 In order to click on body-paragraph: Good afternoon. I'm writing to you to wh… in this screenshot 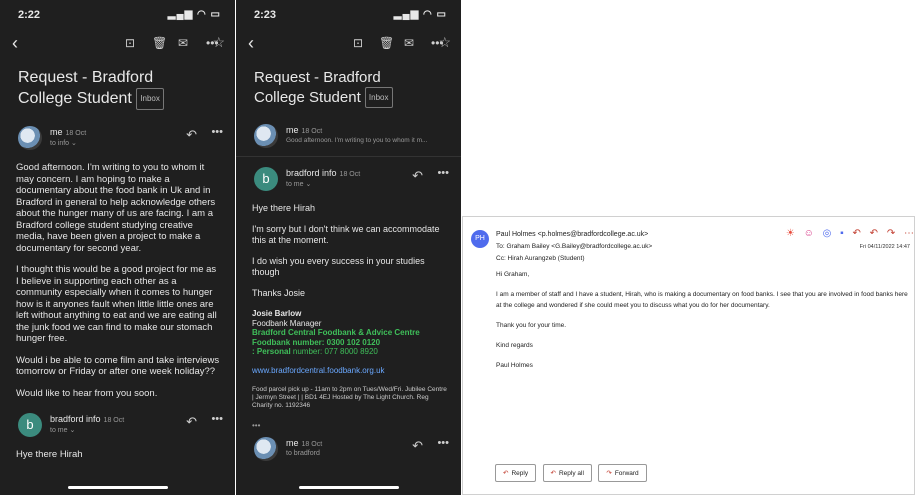, I will do `click(116, 208)`.